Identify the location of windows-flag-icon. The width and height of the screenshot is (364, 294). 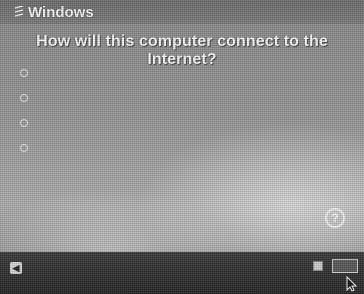
(19, 11).